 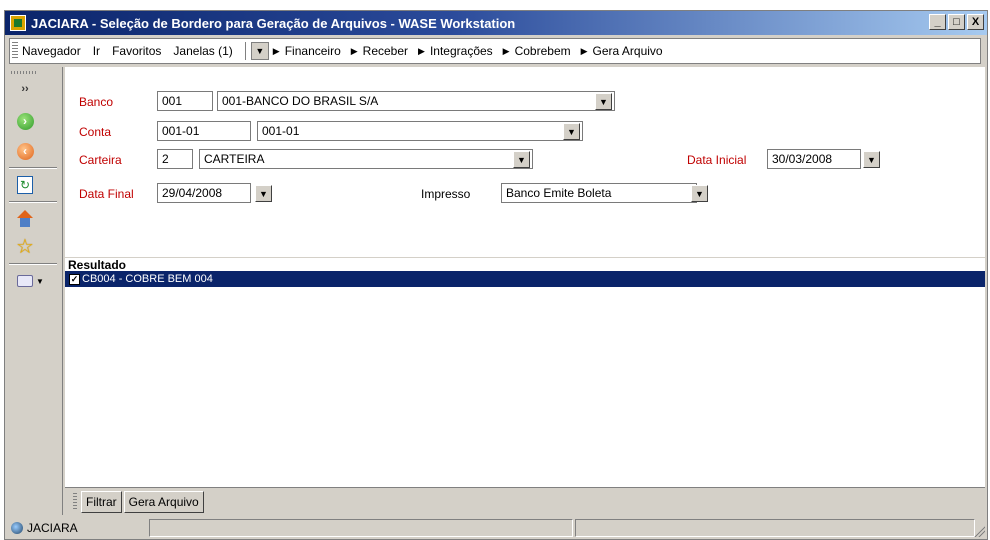 I want to click on refresh-icon: ↻, so click(x=25, y=185).